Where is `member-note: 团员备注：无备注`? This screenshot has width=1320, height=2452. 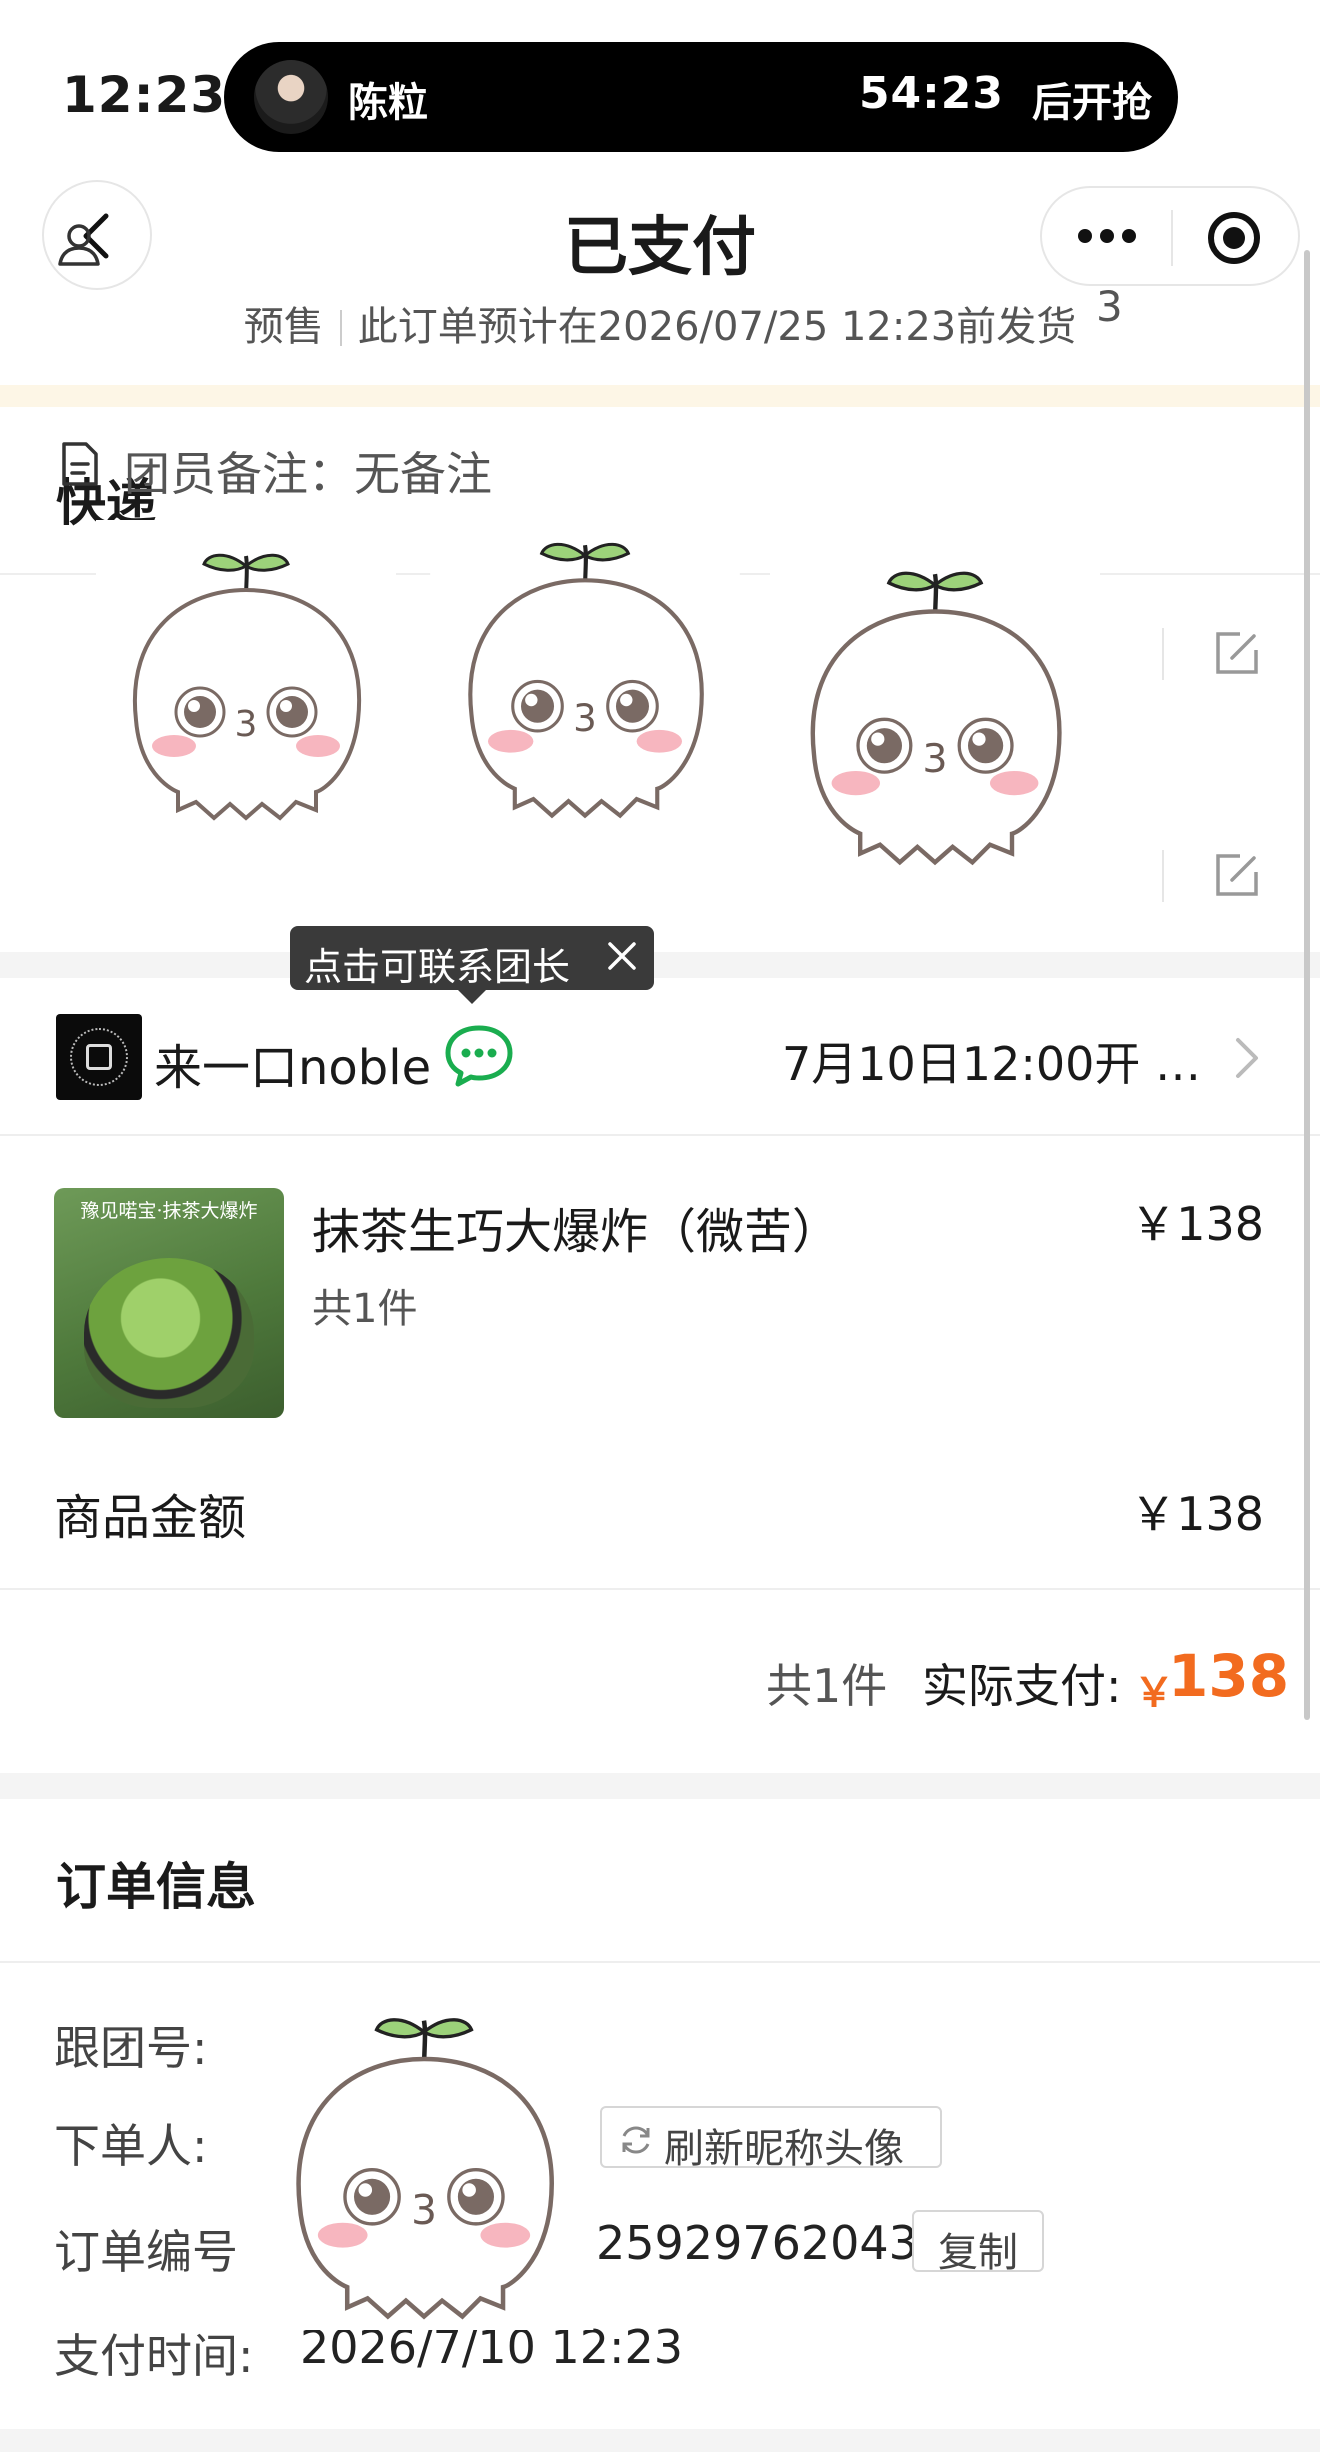
member-note: 团员备注：无备注 is located at coordinates (308, 474).